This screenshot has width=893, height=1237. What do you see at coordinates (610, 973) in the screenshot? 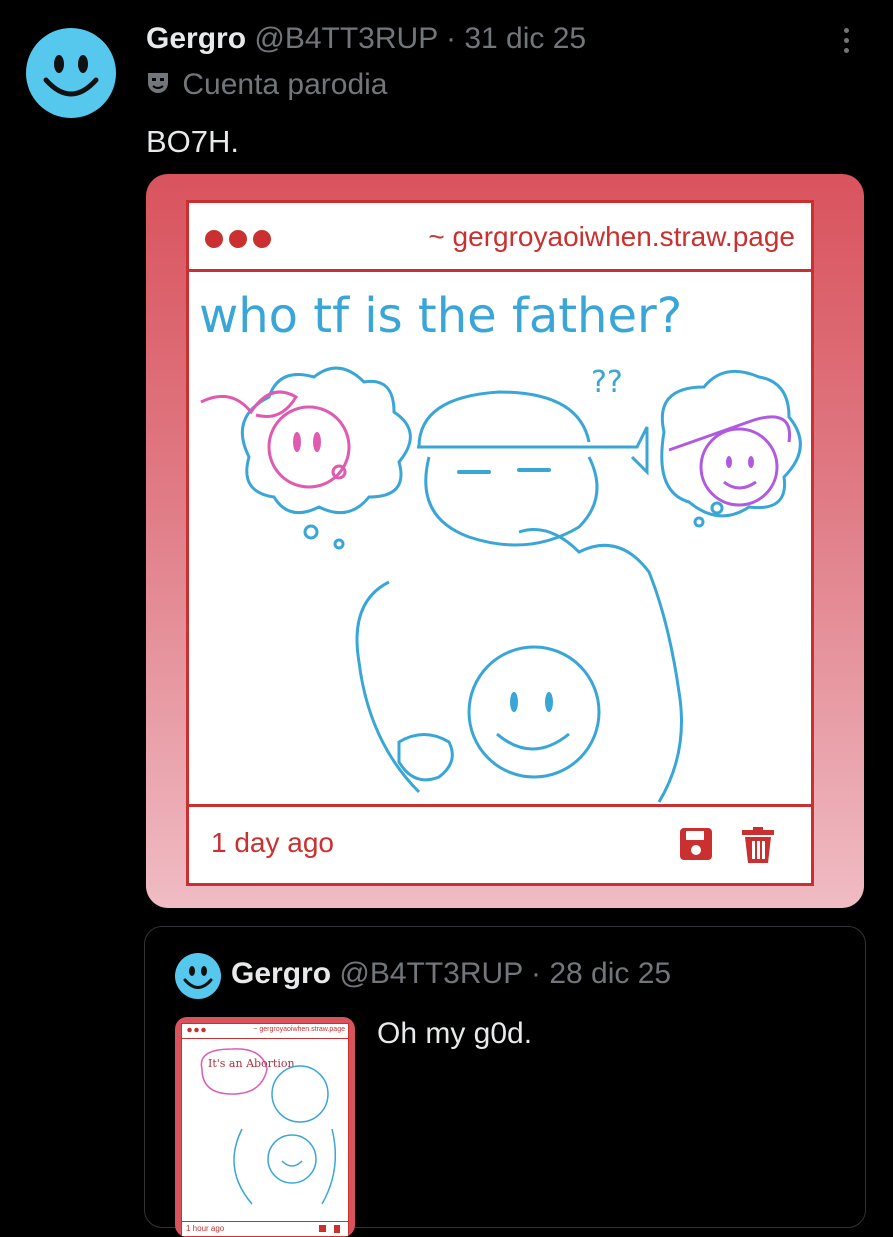
I see `quoted-date: 28 dic 25` at bounding box center [610, 973].